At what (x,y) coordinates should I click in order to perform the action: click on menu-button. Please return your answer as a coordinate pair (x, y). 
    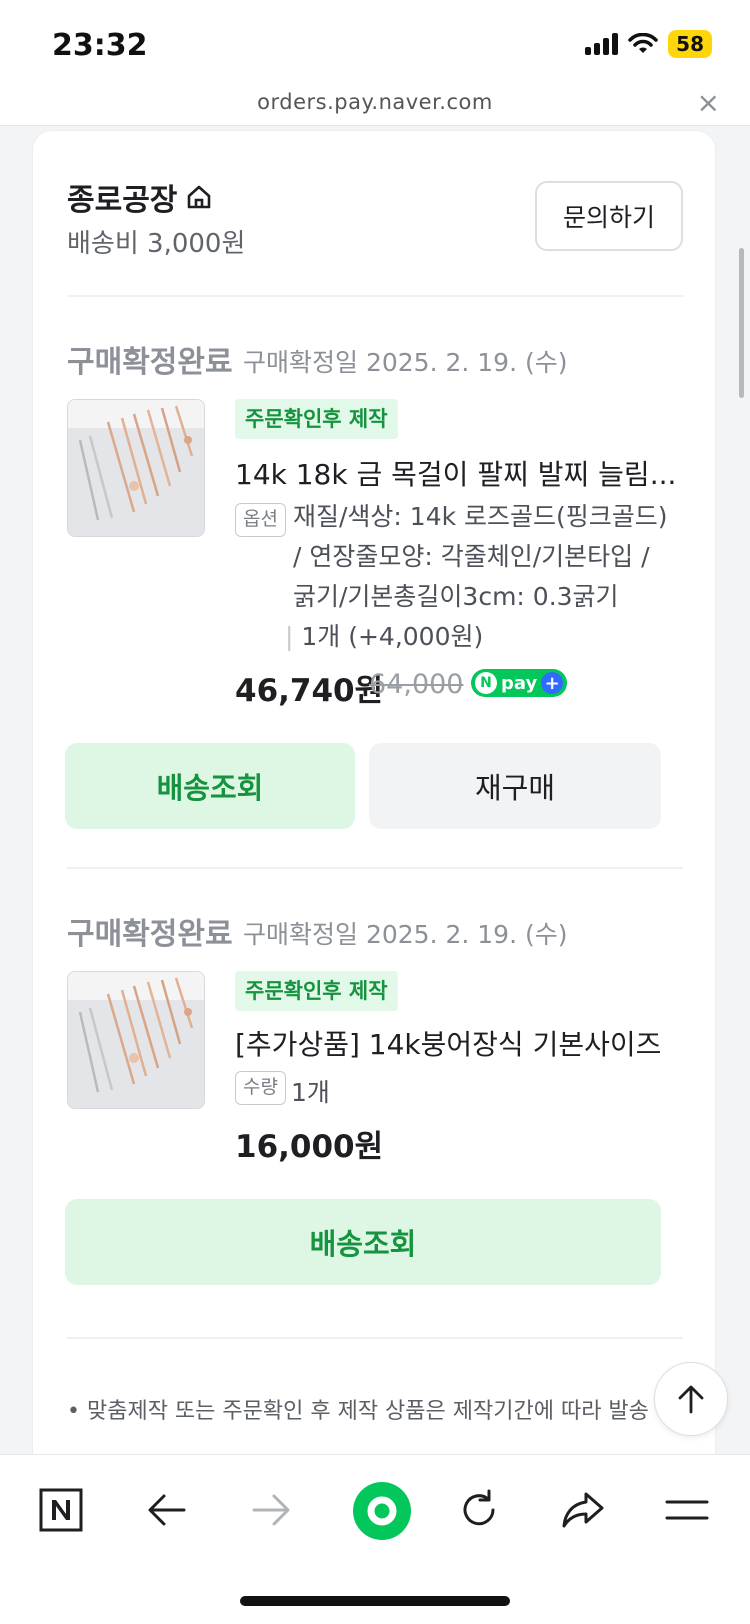
    Looking at the image, I should click on (687, 1510).